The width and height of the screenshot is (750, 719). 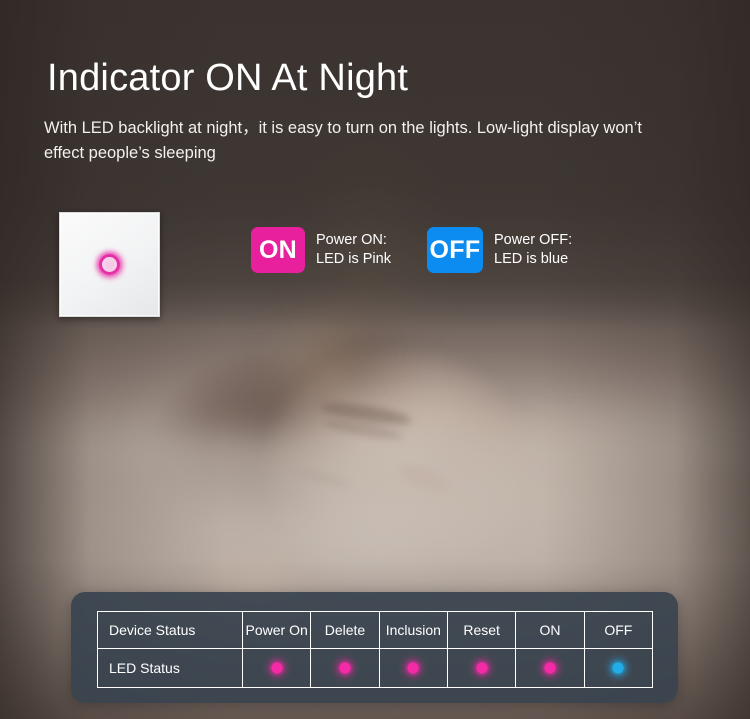 What do you see at coordinates (550, 630) in the screenshot?
I see `table-header-on: ON` at bounding box center [550, 630].